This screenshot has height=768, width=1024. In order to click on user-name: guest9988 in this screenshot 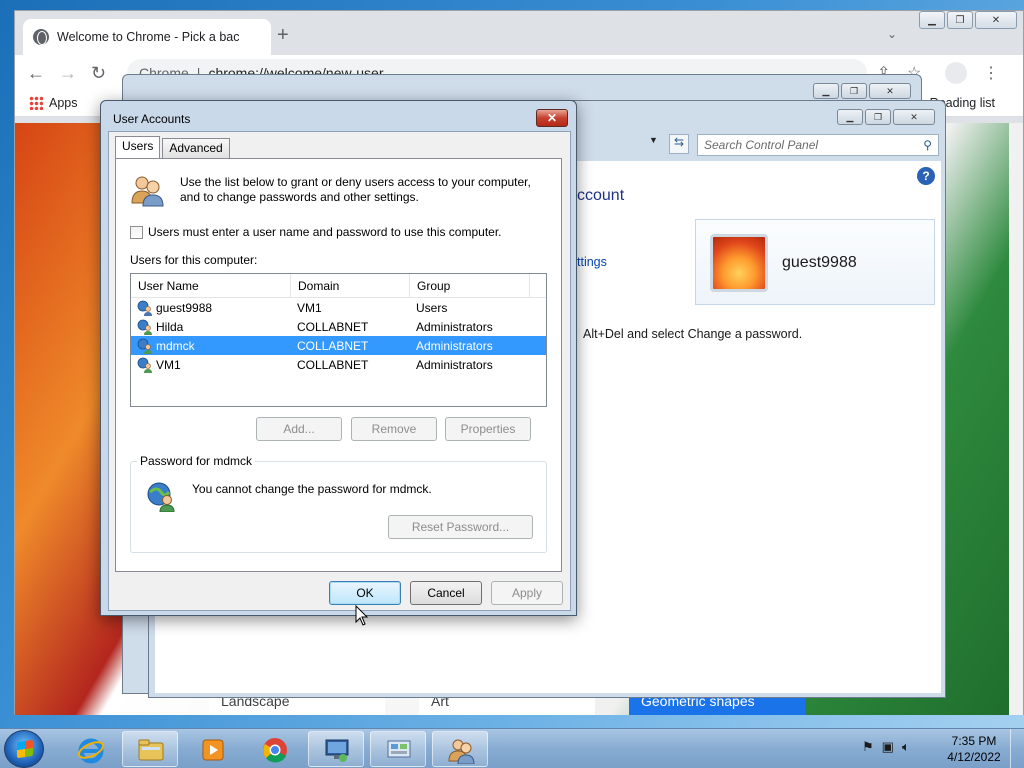, I will do `click(819, 262)`.